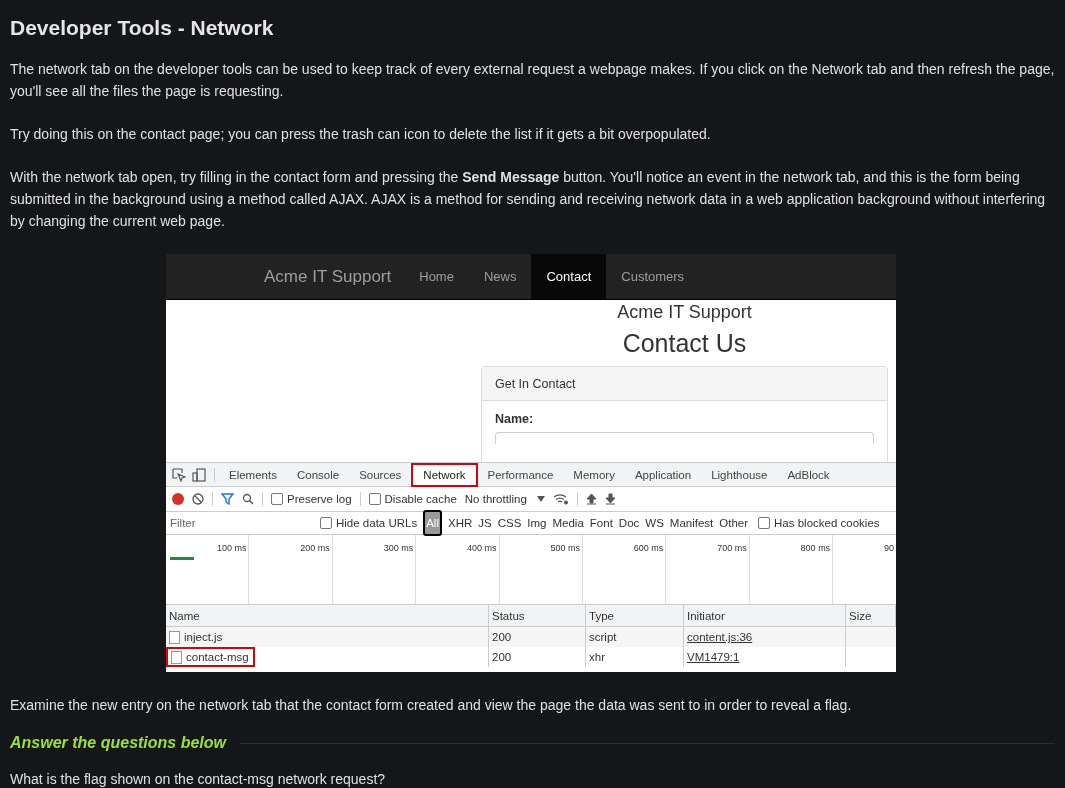 The image size is (1065, 788). What do you see at coordinates (436, 276) in the screenshot?
I see `nav-link: Home` at bounding box center [436, 276].